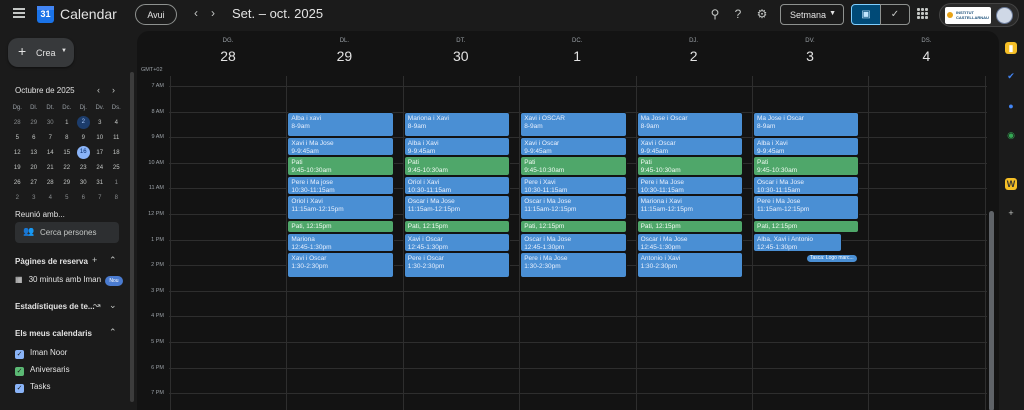 The width and height of the screenshot is (1024, 410). What do you see at coordinates (116, 153) in the screenshot?
I see `minical-day: 18` at bounding box center [116, 153].